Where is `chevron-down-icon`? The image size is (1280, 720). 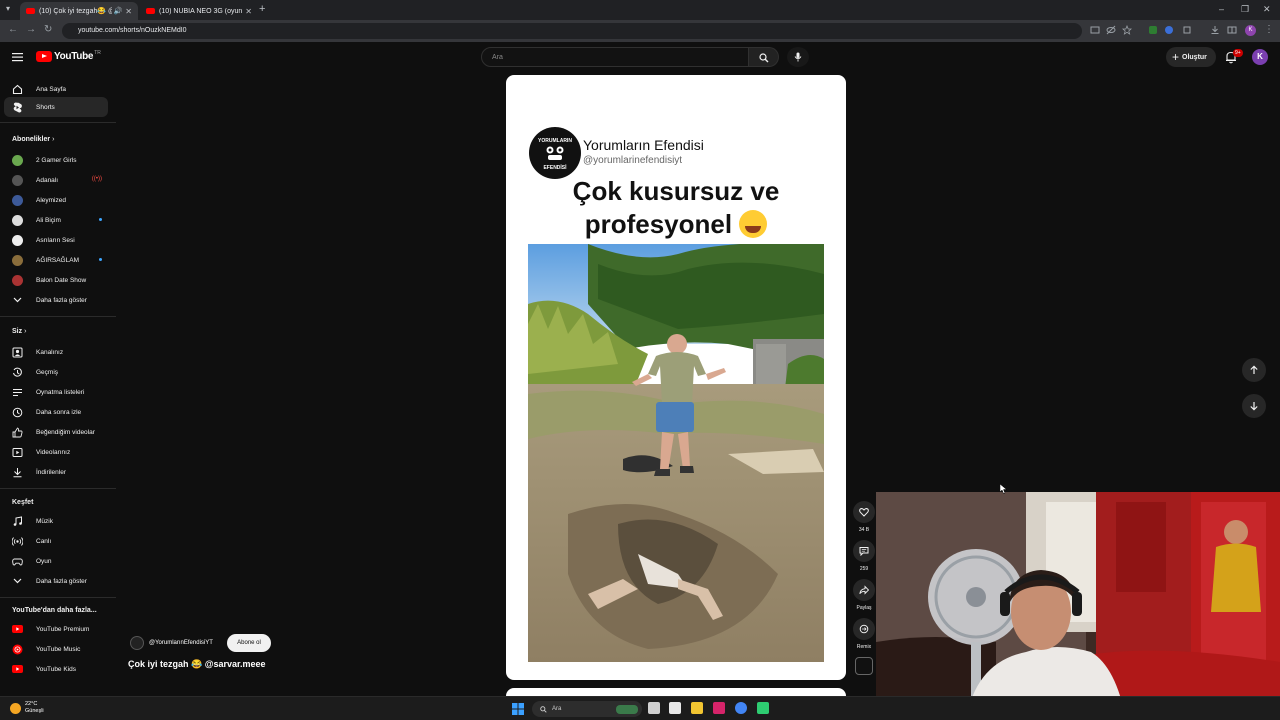 chevron-down-icon is located at coordinates (17, 300).